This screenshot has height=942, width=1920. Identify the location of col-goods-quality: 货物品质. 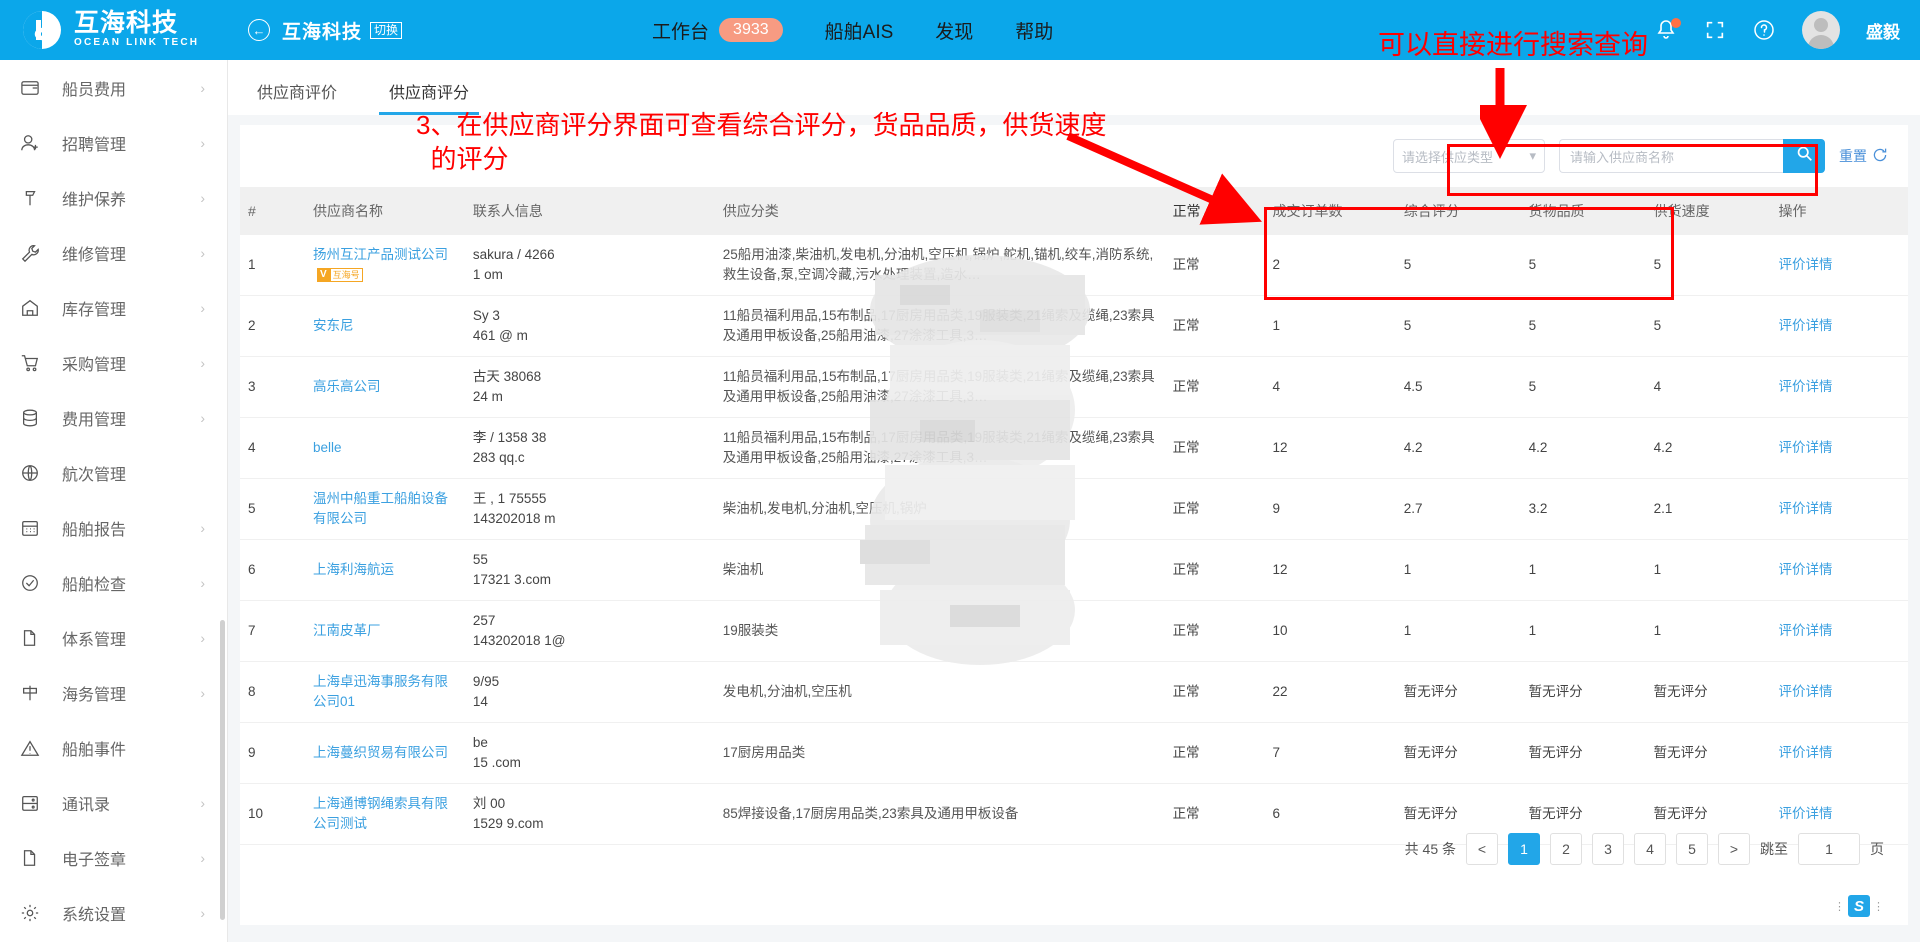
(1583, 211).